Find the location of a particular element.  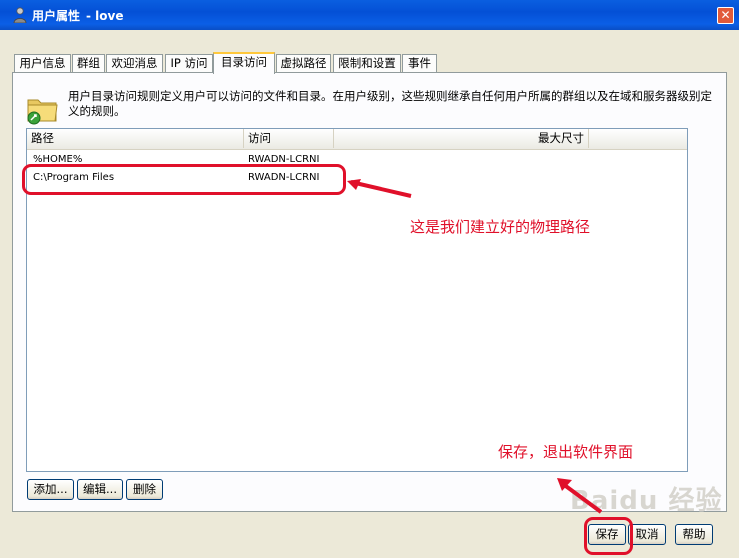

close-icon: ✕ is located at coordinates (725, 15).